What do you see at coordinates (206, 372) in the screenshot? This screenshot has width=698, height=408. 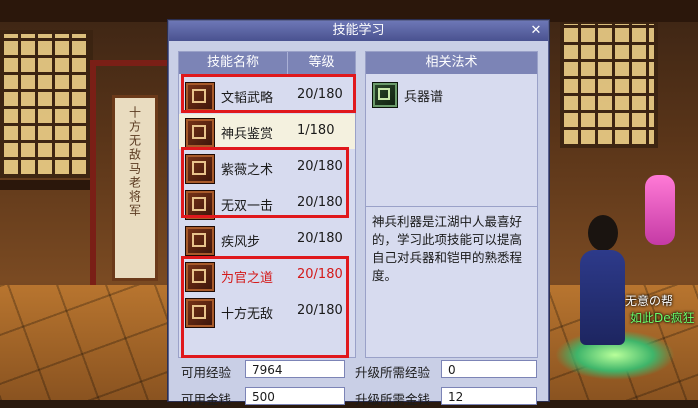 I see `available-exp-label: 可用经验` at bounding box center [206, 372].